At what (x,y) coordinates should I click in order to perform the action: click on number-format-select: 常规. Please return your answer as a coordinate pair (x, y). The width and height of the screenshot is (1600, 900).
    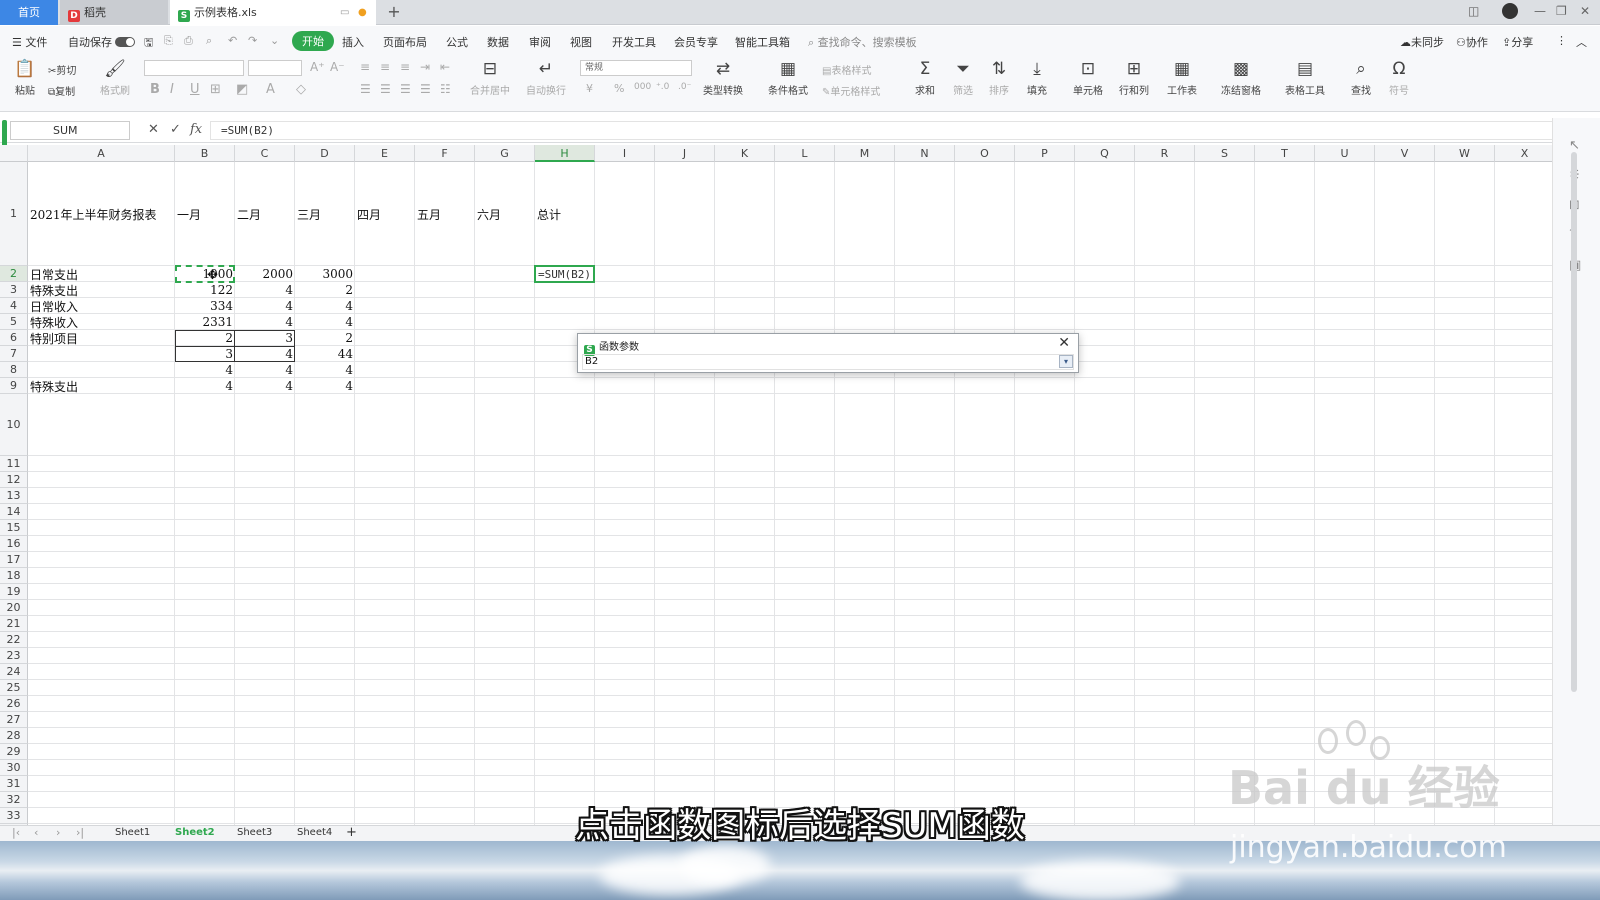
    Looking at the image, I should click on (636, 68).